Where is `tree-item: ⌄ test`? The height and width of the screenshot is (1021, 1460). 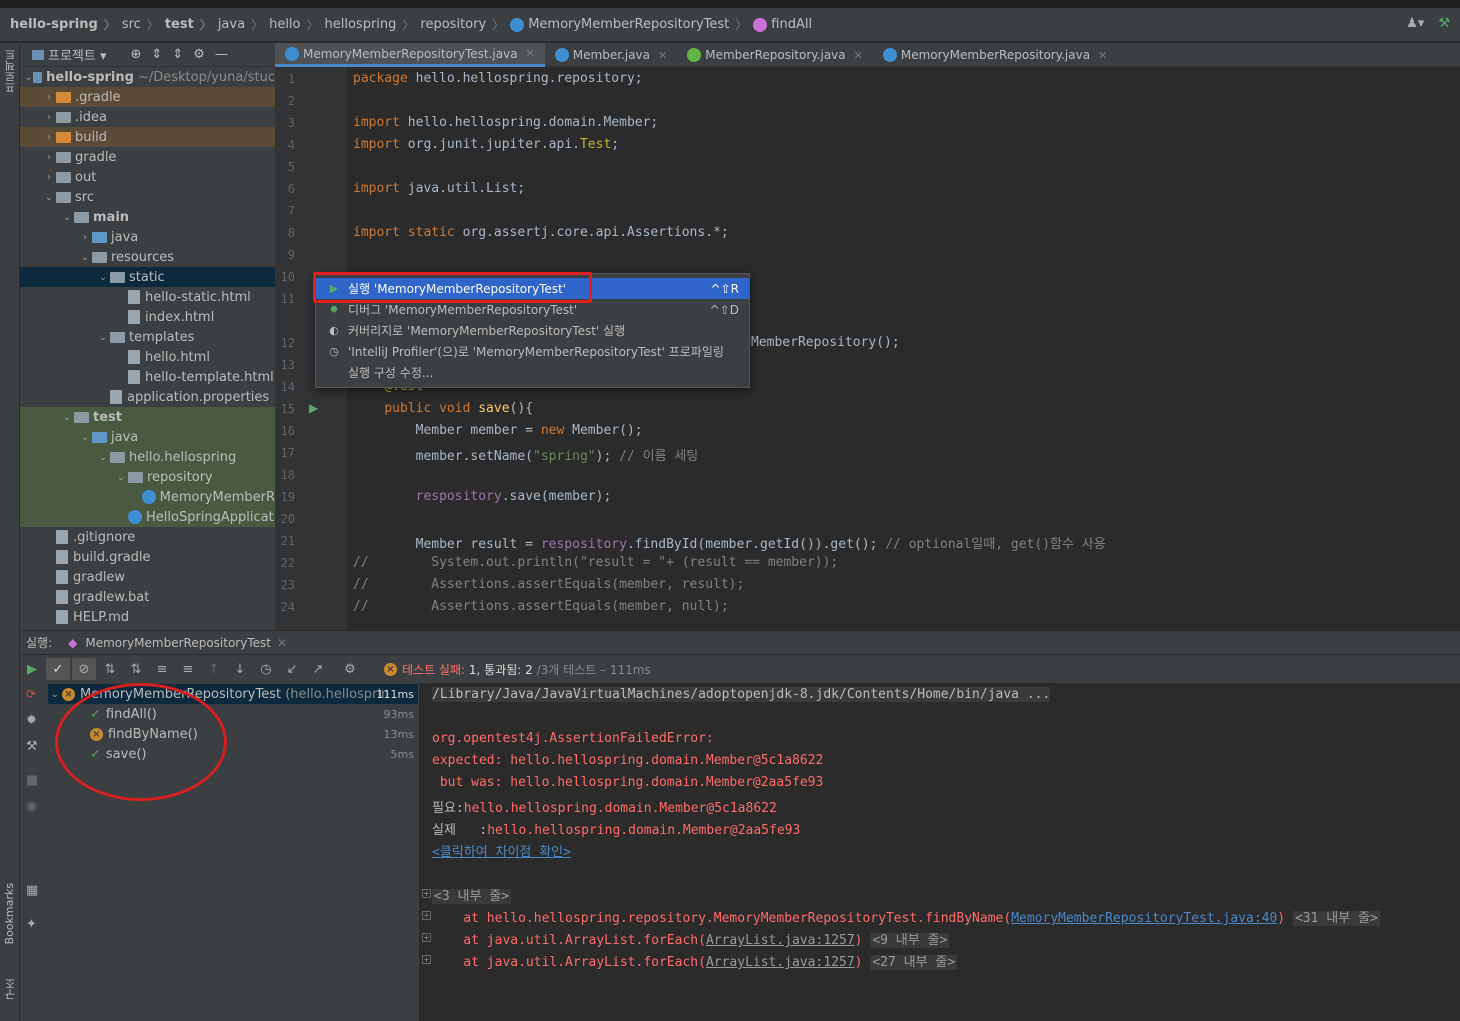 tree-item: ⌄ test is located at coordinates (147, 417).